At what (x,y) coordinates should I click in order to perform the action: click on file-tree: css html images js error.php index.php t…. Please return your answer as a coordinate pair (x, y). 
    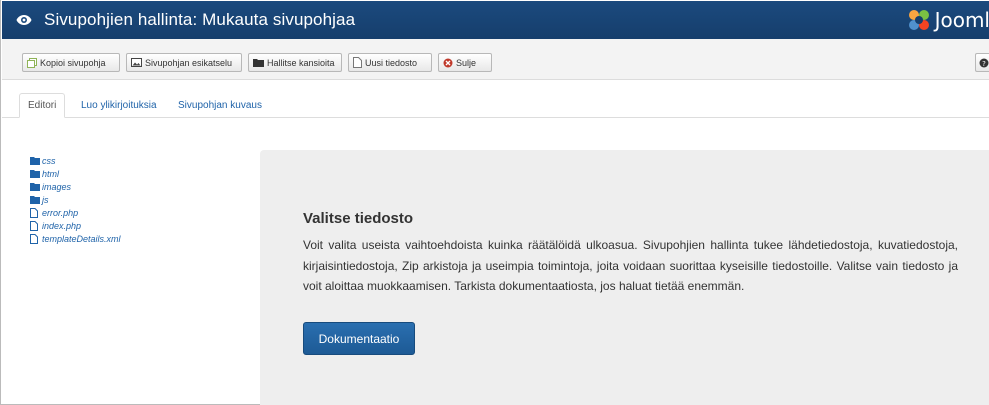
    Looking at the image, I should click on (75, 199).